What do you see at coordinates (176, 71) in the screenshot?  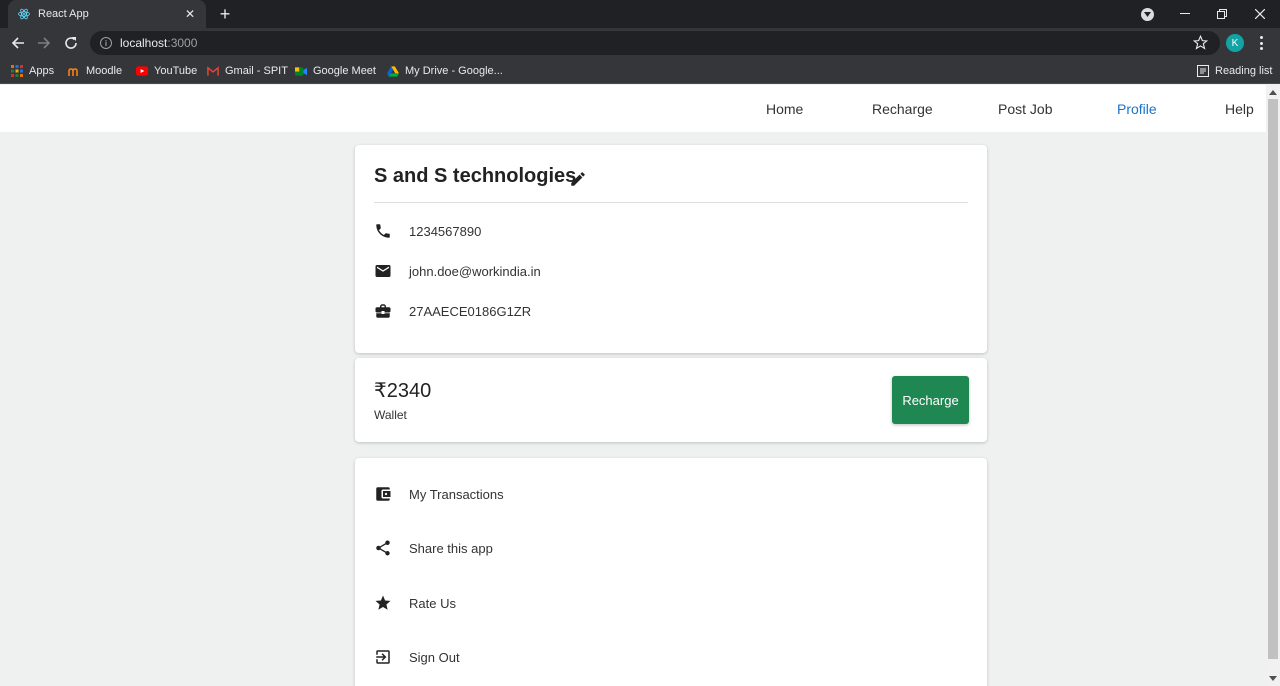 I see `bookmark-label: YouTube` at bounding box center [176, 71].